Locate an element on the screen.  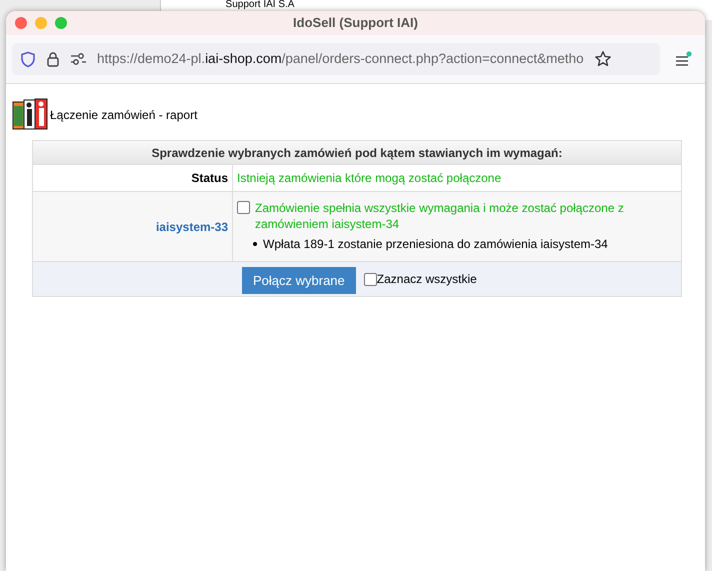
table-header: Sprawdzenie wybranych zamówień pod kątem stawianych im wymagań: is located at coordinates (357, 153).